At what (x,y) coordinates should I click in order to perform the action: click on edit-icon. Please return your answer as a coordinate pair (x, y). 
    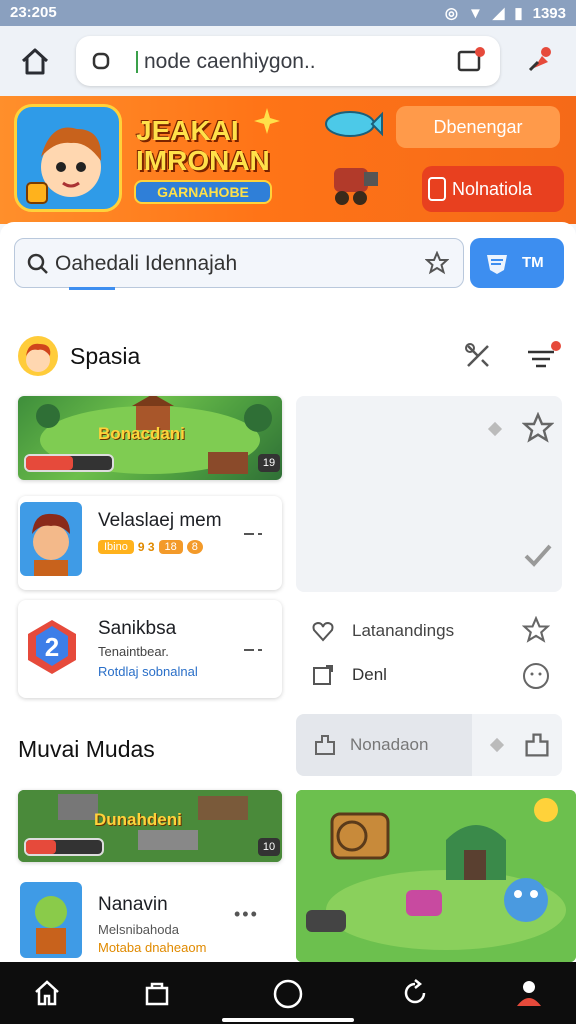
    Looking at the image, I should click on (323, 675).